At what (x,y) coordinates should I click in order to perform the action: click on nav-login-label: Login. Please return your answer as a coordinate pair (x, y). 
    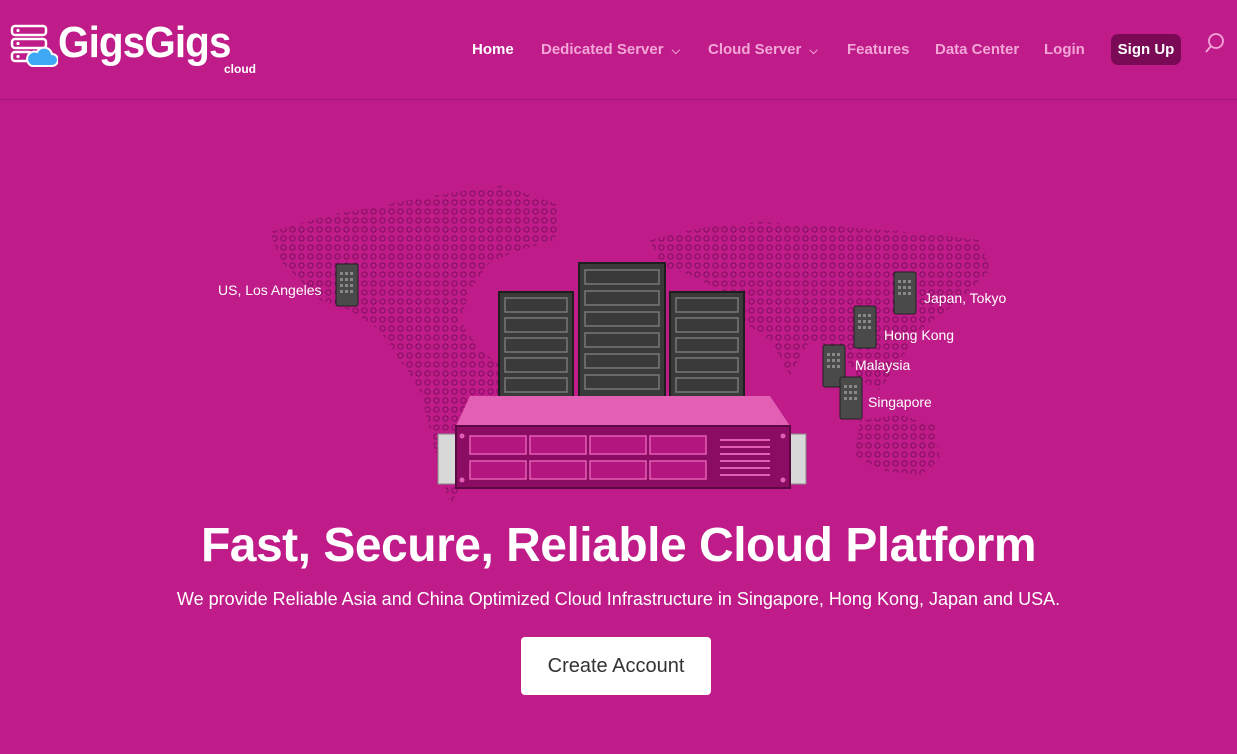
    Looking at the image, I should click on (1064, 49).